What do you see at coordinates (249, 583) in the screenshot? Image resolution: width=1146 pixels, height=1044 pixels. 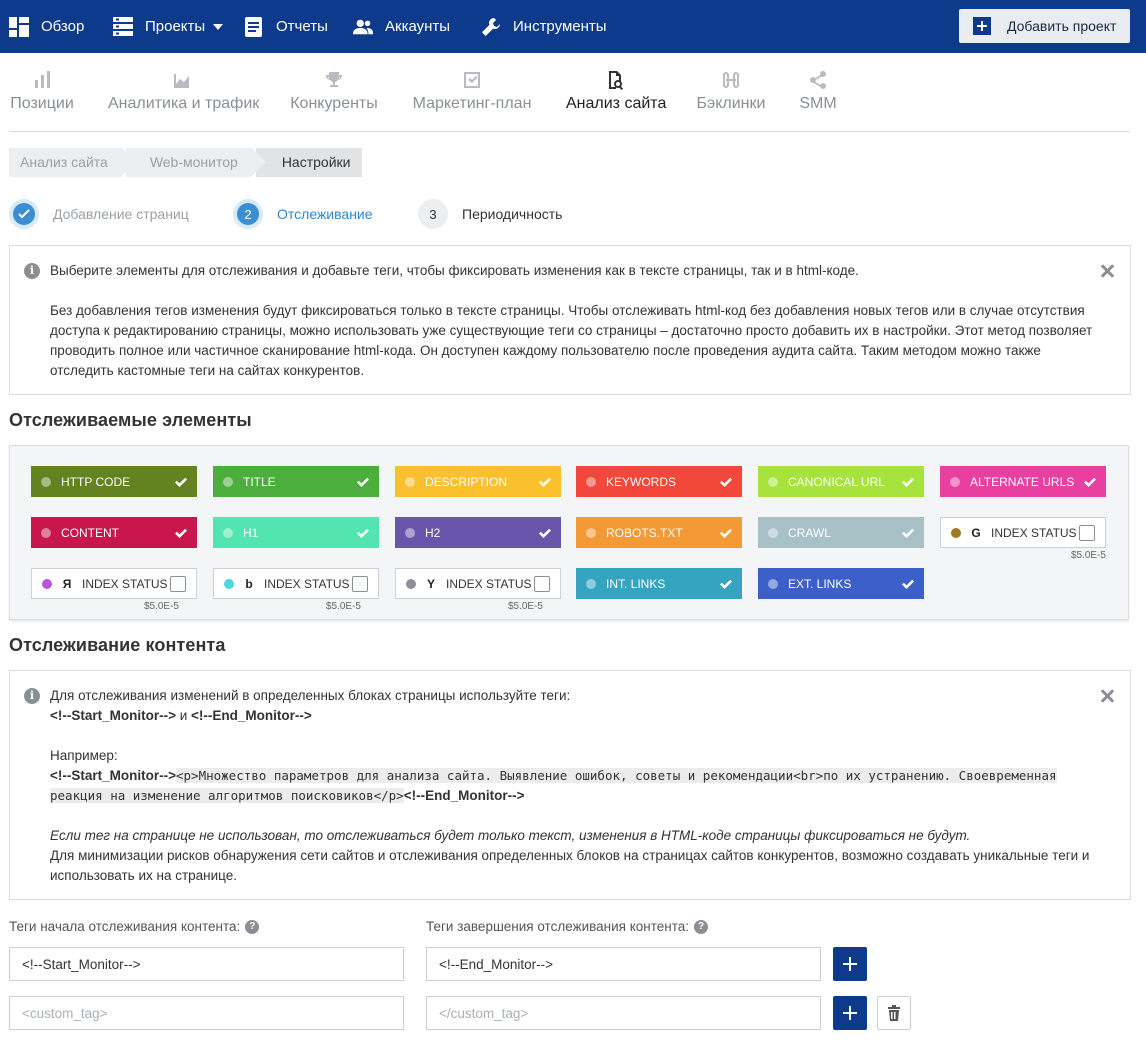 I see `search-engine-icon: b` at bounding box center [249, 583].